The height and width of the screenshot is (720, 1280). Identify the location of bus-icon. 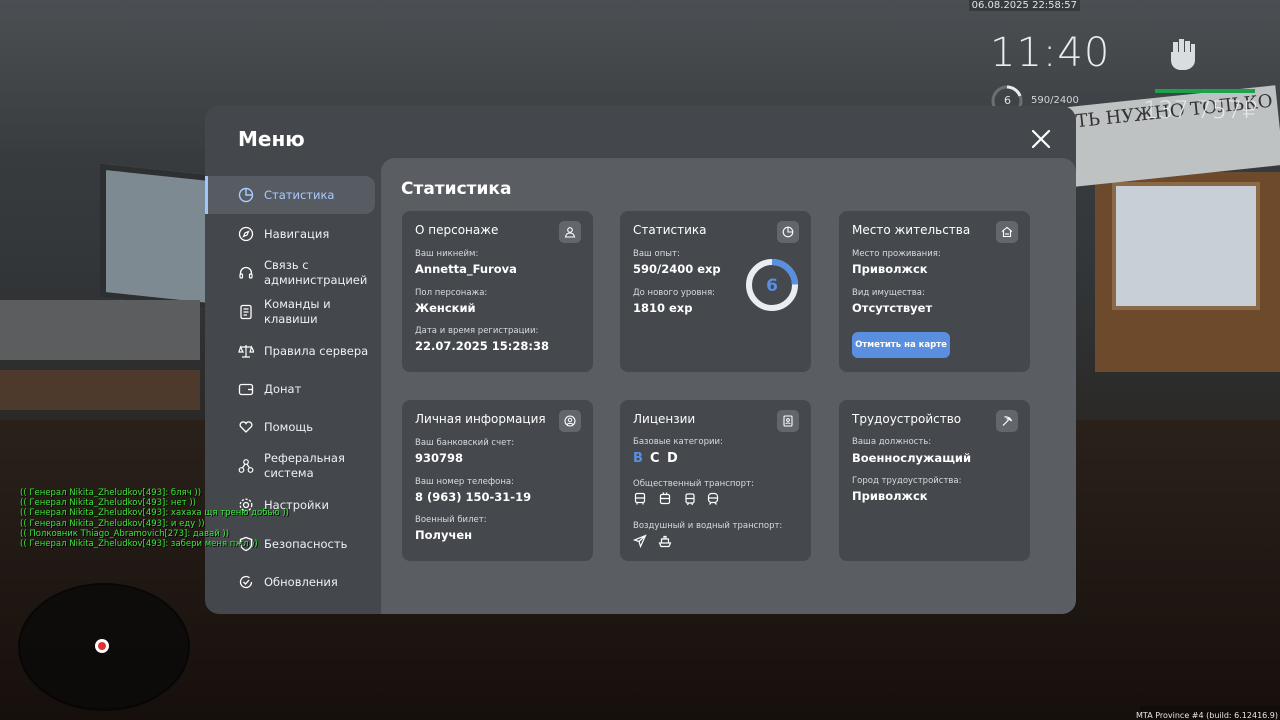
(640, 499).